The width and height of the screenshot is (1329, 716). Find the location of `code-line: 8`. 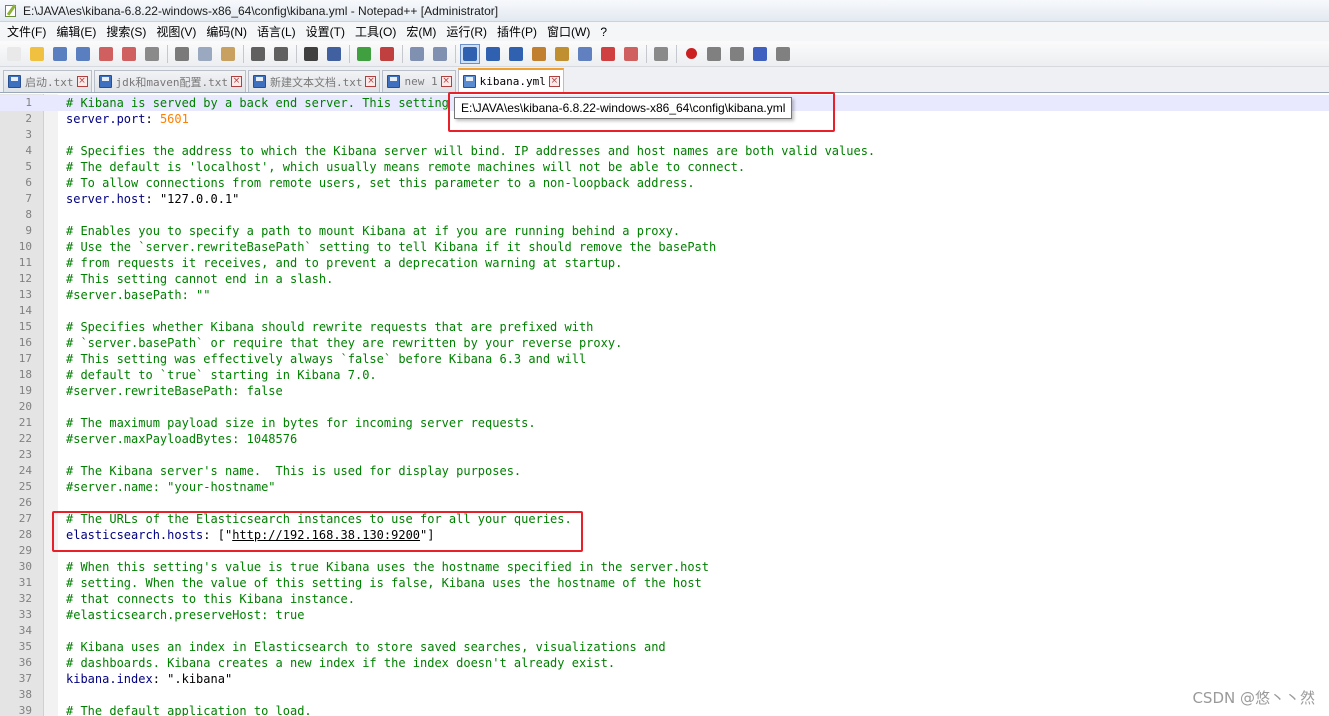

code-line: 8 is located at coordinates (664, 215).